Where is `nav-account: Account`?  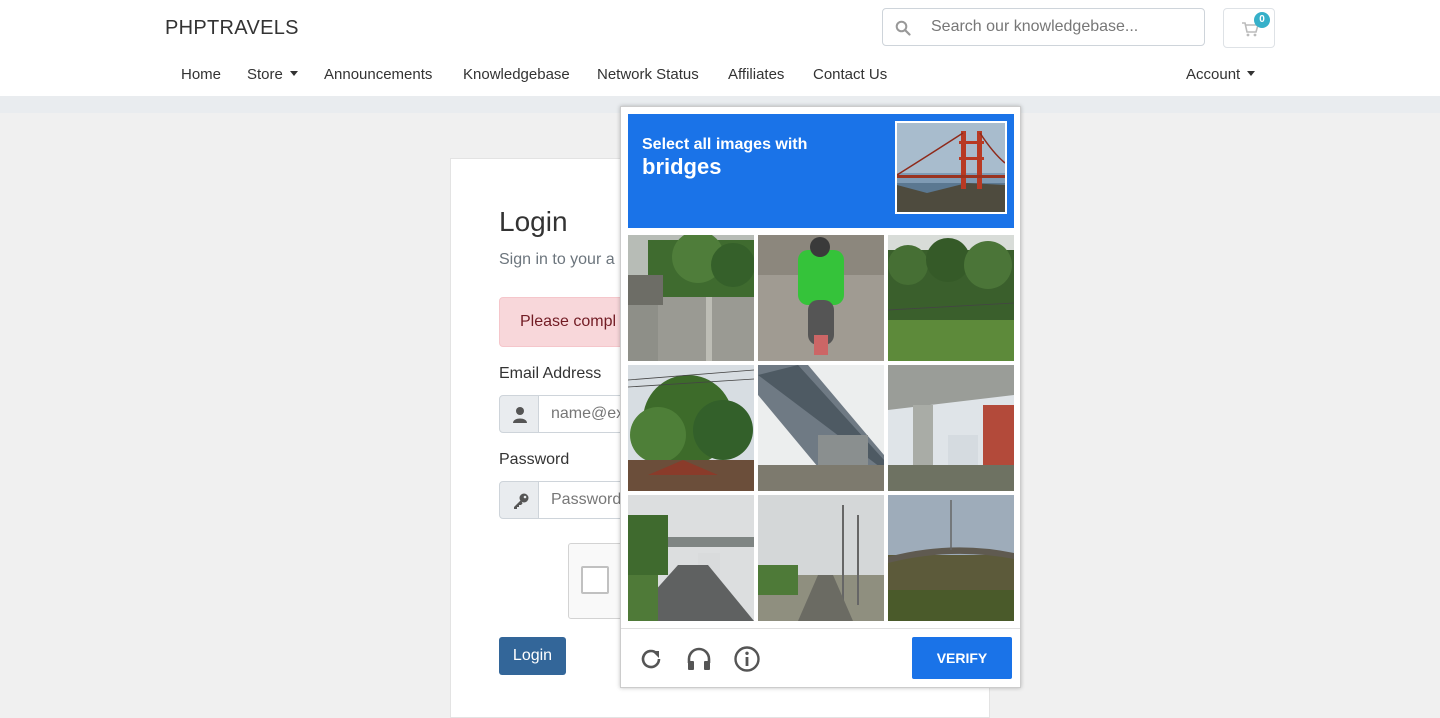
nav-account: Account is located at coordinates (1221, 74).